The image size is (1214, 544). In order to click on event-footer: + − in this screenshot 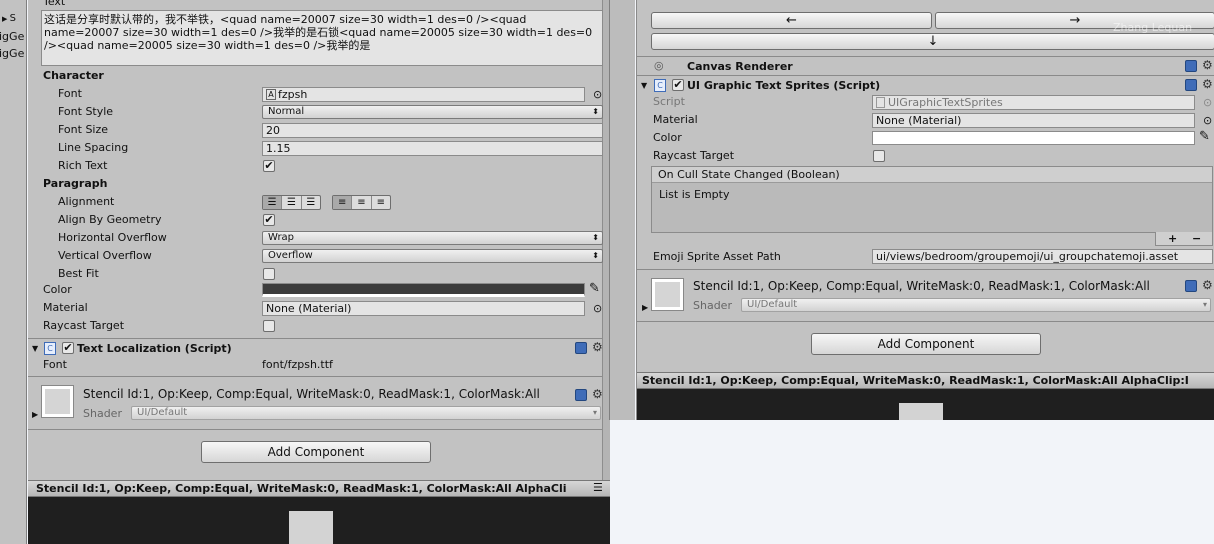, I will do `click(1184, 239)`.